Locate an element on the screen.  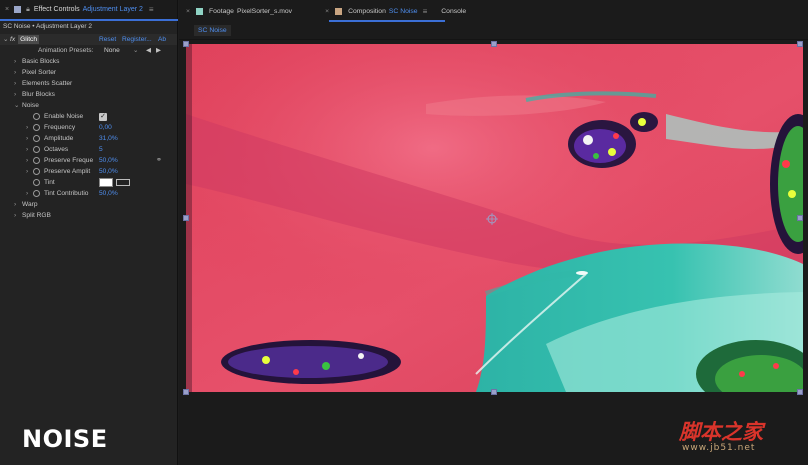
prop-label: Tint Contributio is located at coordinates (66, 193).